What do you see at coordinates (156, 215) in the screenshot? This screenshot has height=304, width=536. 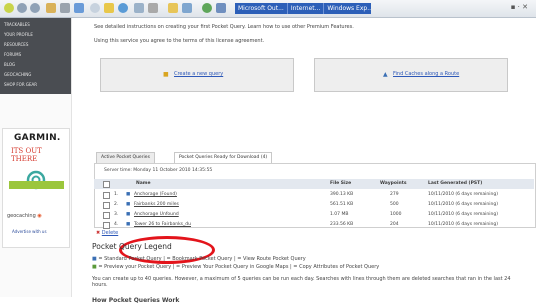 I see `query-name-link: Anchorage Unfound` at bounding box center [156, 215].